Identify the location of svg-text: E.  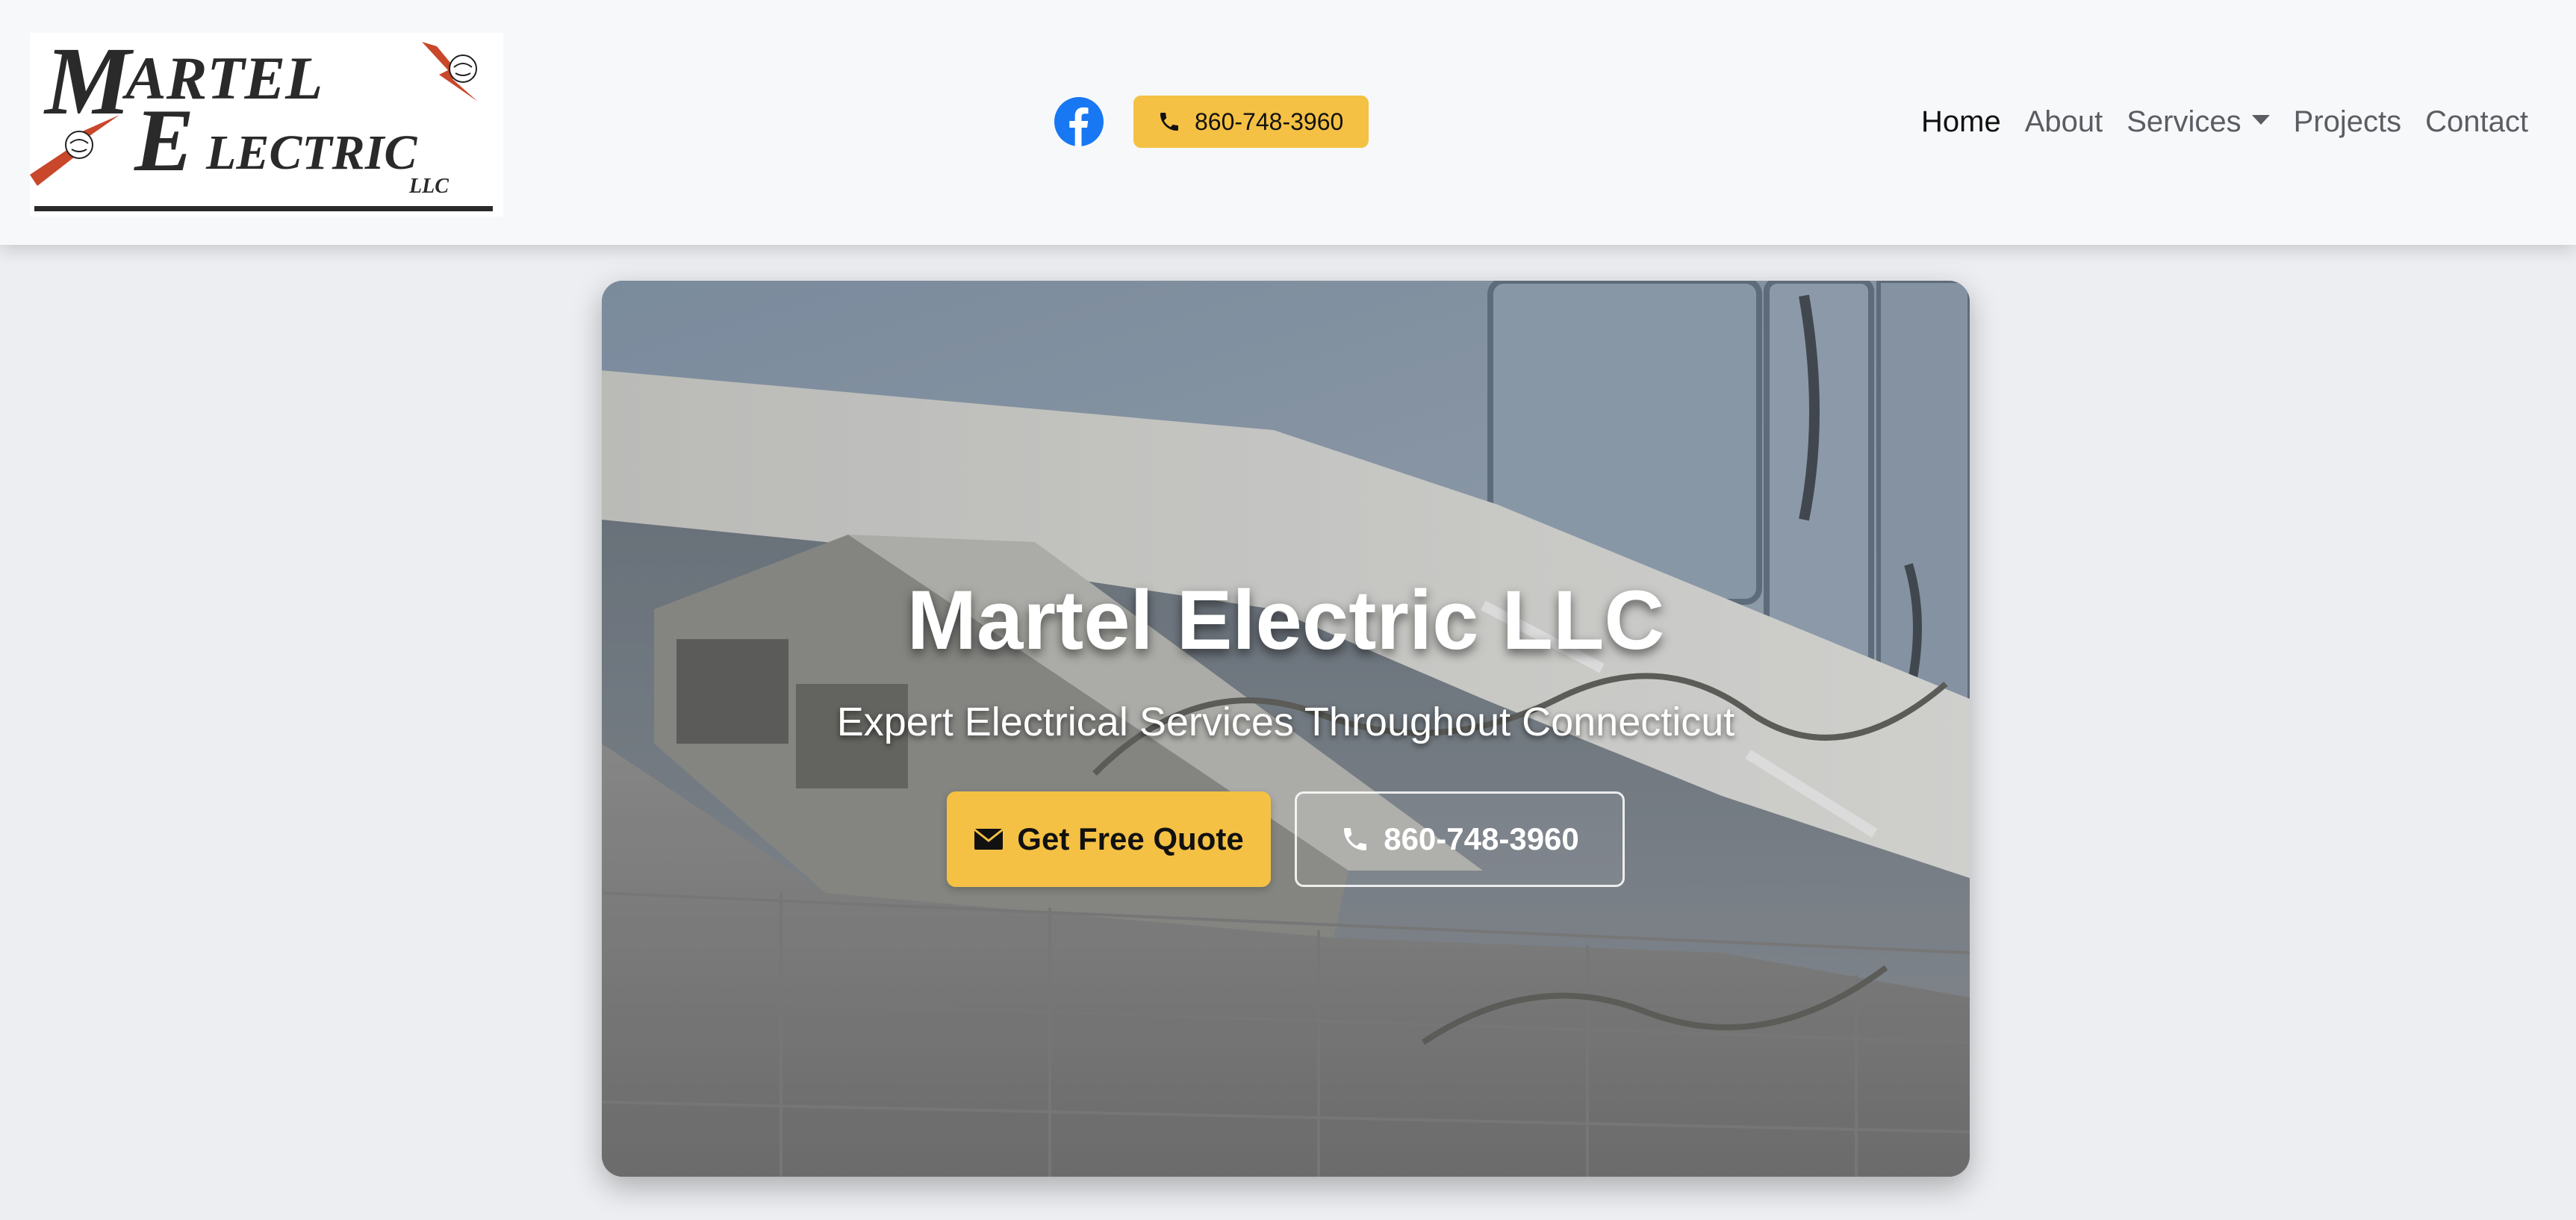
(164, 140).